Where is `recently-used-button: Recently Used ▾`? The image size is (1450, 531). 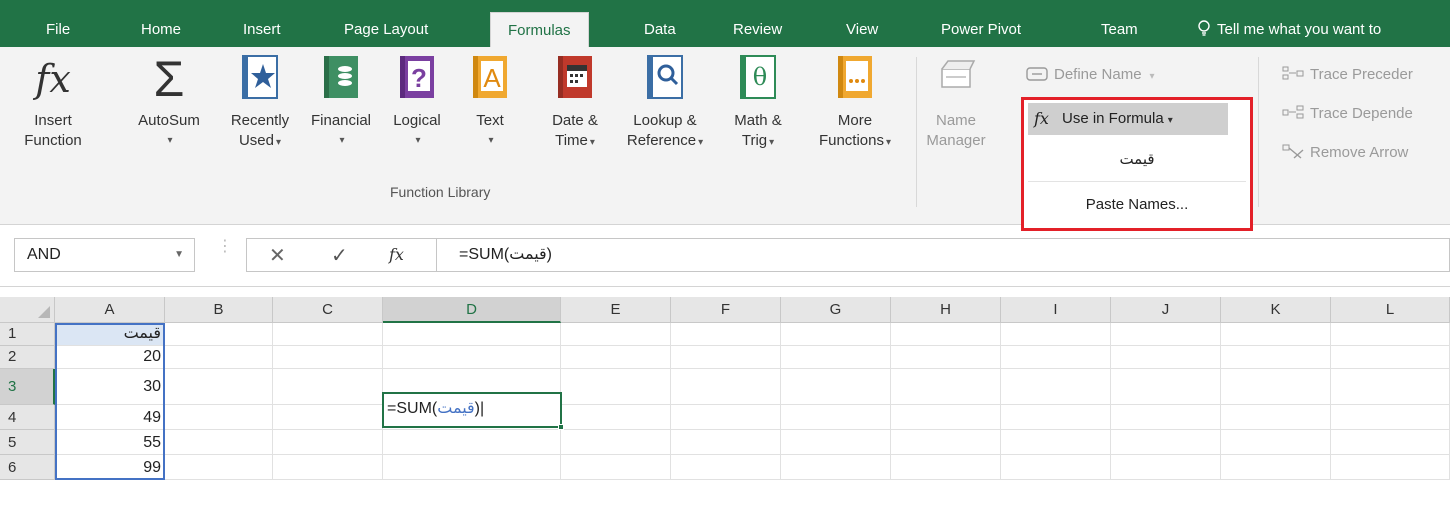
recently-used-button: Recently Used ▾ is located at coordinates (260, 104).